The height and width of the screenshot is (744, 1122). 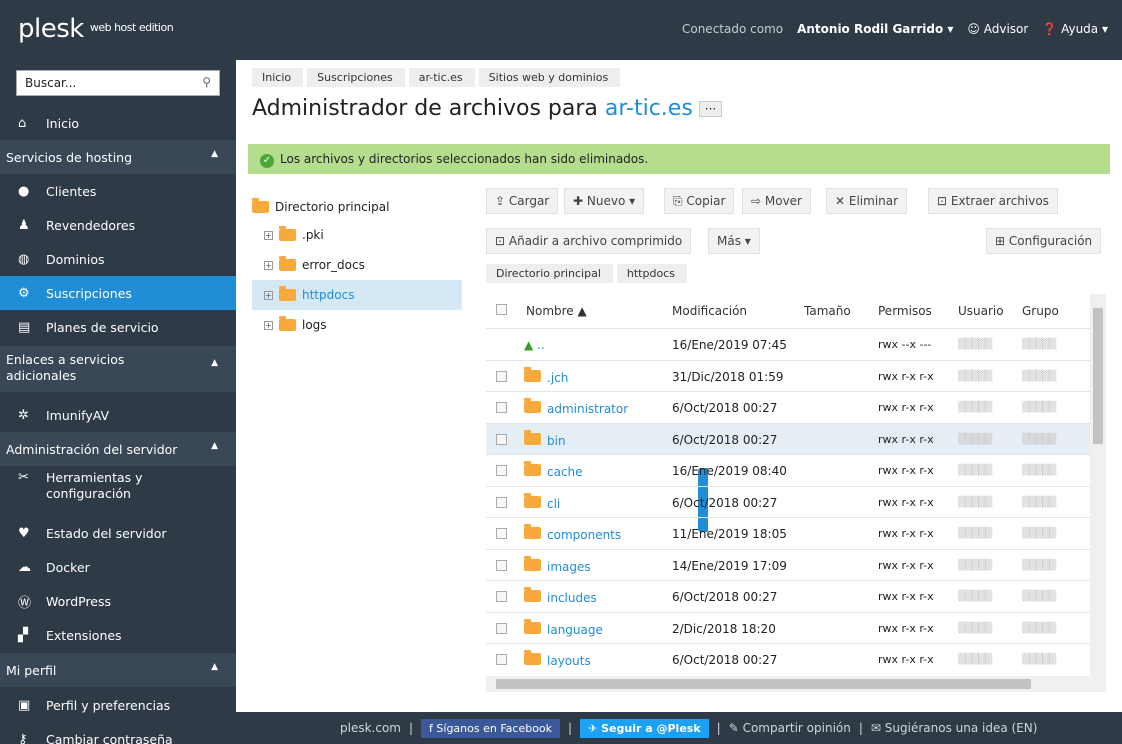 I want to click on sidebar-item-perfil: ▣ Perfil y preferencias, so click(x=118, y=705).